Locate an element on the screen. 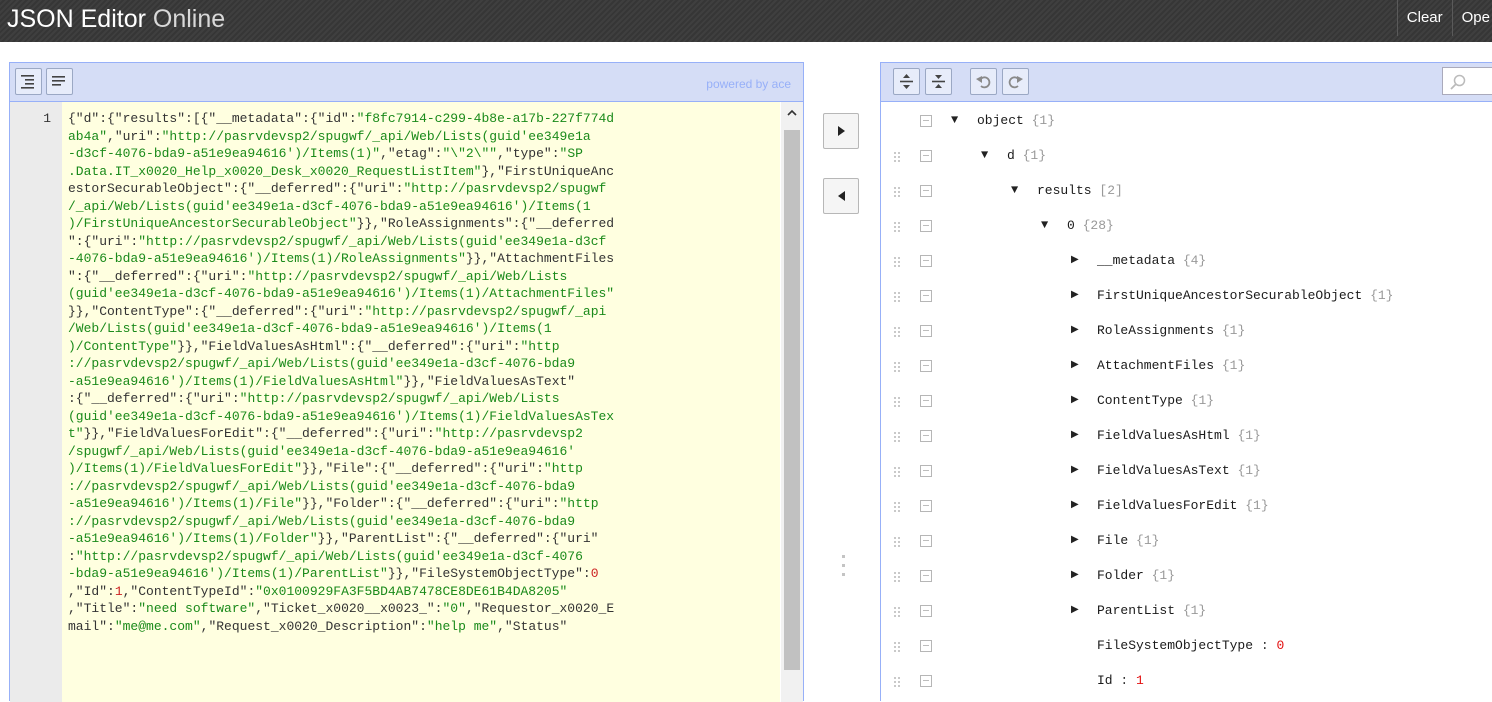 The height and width of the screenshot is (702, 1492). node-key: __metadata {4} is located at coordinates (1151, 260).